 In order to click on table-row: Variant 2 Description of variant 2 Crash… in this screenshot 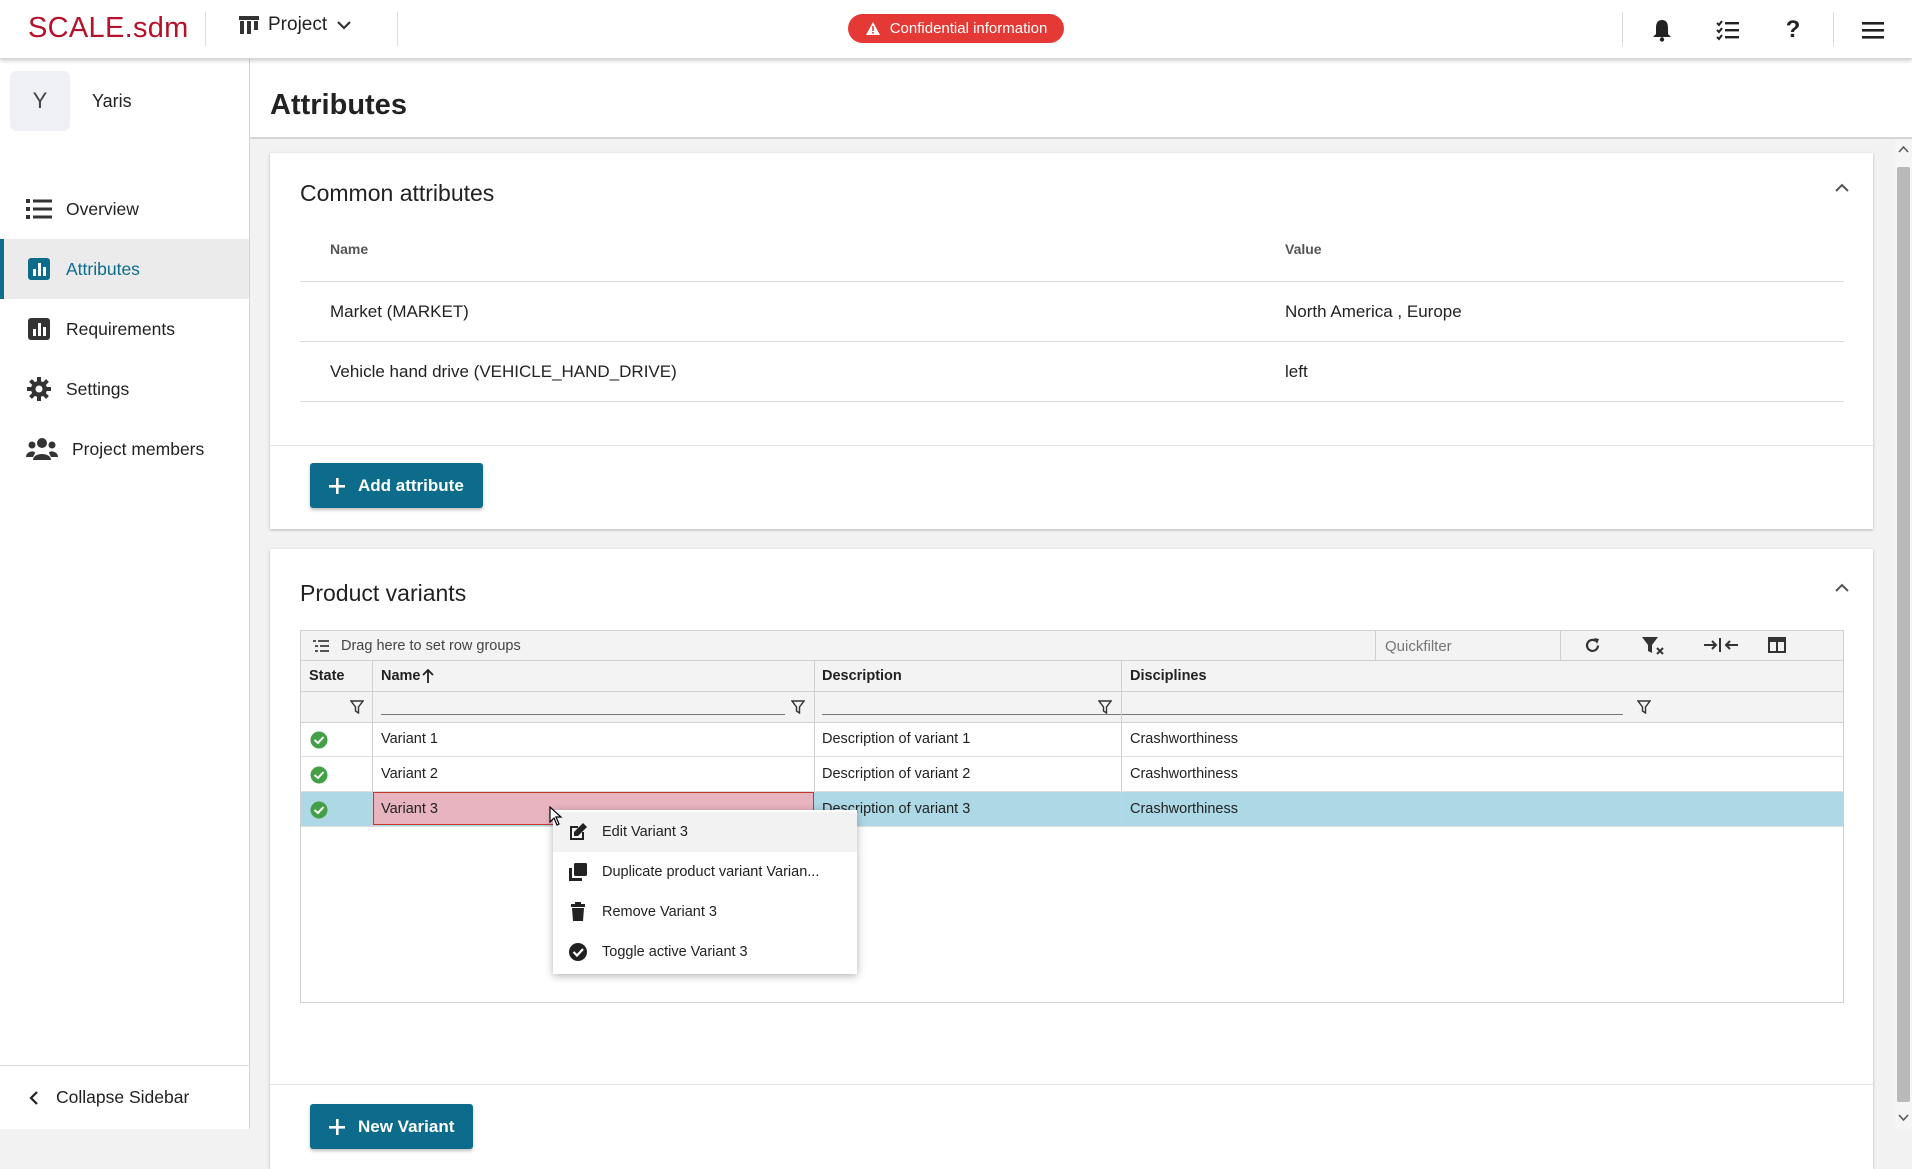, I will do `click(1072, 774)`.